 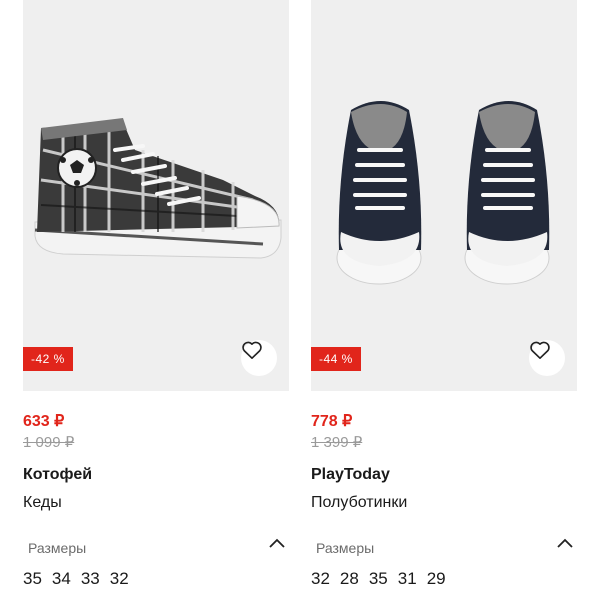 I want to click on size-option: 34, so click(x=61, y=579).